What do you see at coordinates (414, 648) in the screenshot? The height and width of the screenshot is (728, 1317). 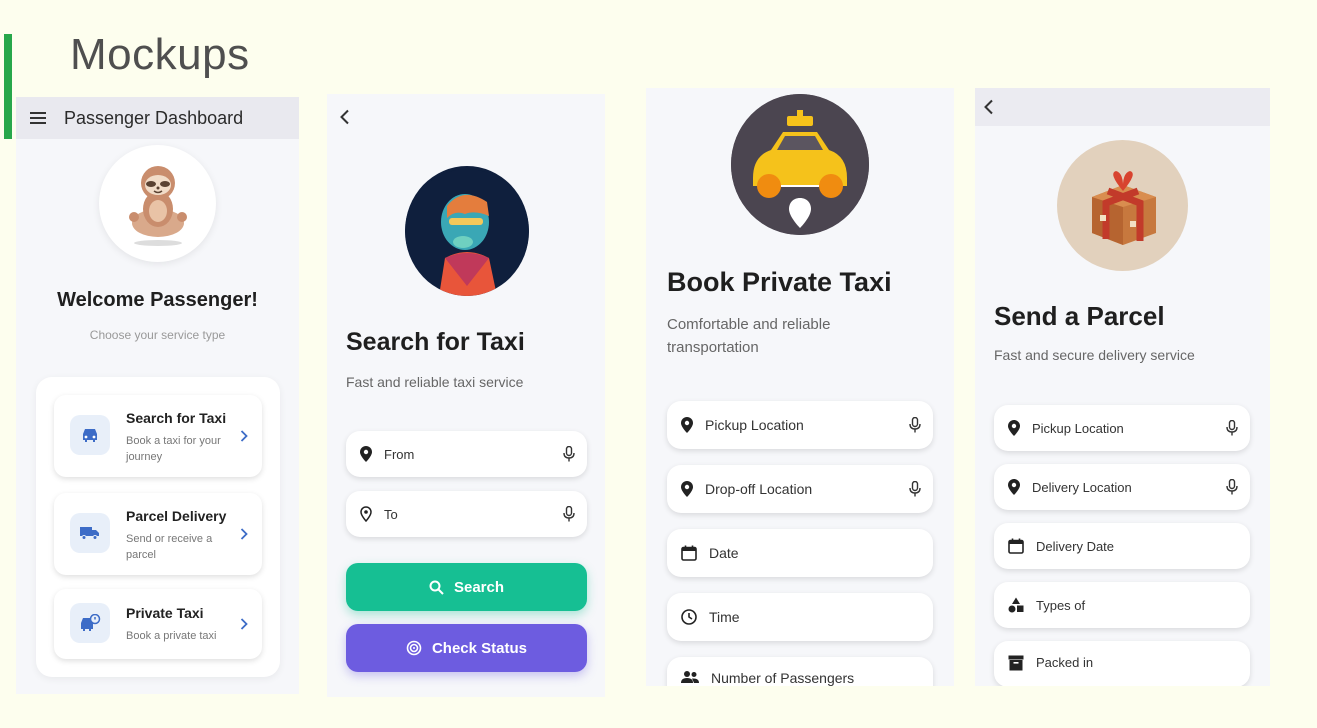 I see `track-status-icon` at bounding box center [414, 648].